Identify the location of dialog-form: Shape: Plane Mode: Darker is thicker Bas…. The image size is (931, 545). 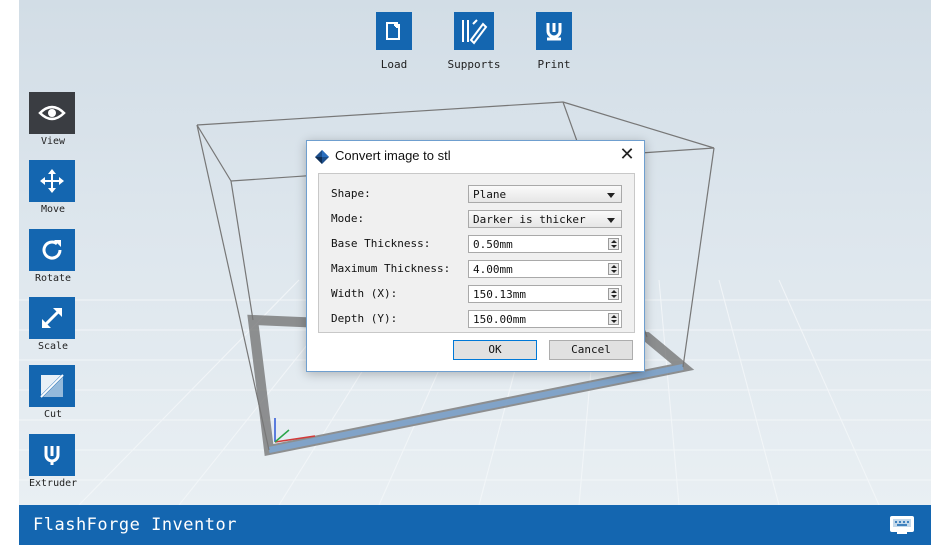
(476, 253).